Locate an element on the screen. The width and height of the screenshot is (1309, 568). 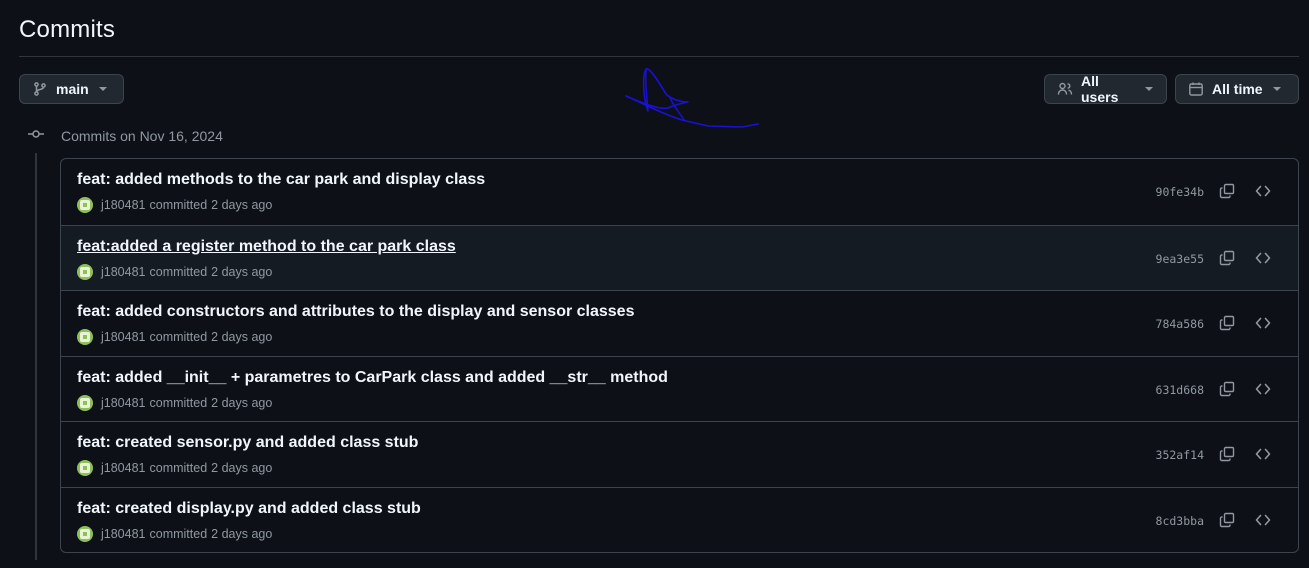
time-filter-button: All time is located at coordinates (1237, 89).